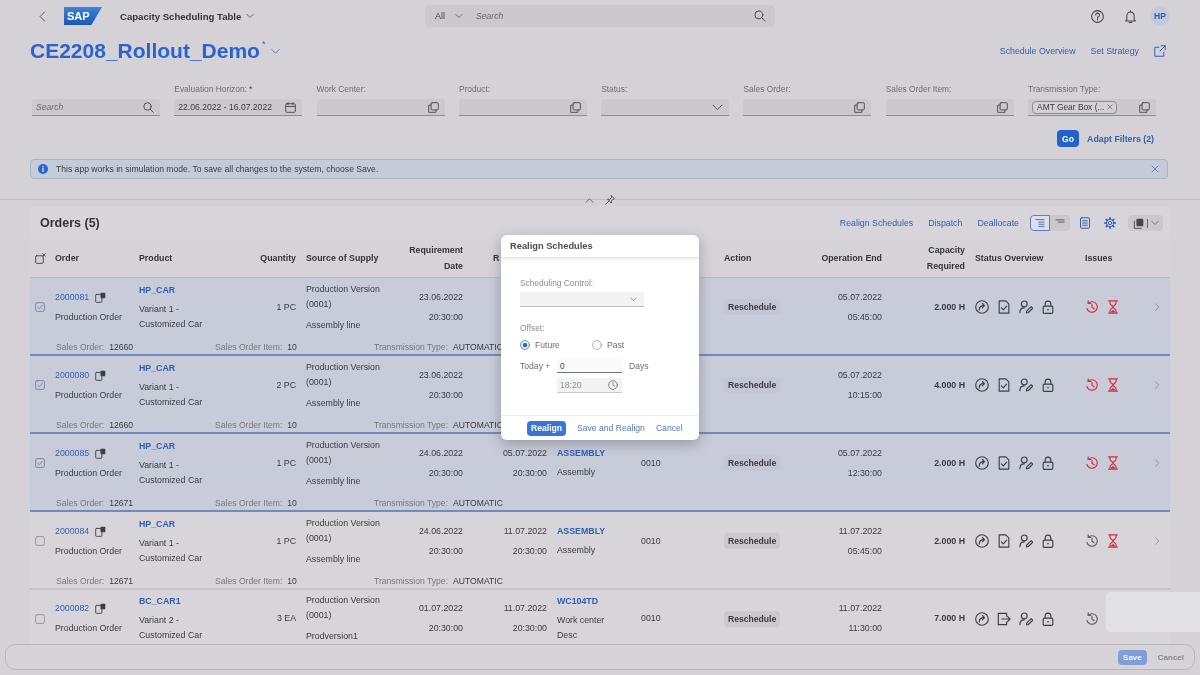 This screenshot has width=1200, height=675. I want to click on today-label: Today +, so click(536, 366).